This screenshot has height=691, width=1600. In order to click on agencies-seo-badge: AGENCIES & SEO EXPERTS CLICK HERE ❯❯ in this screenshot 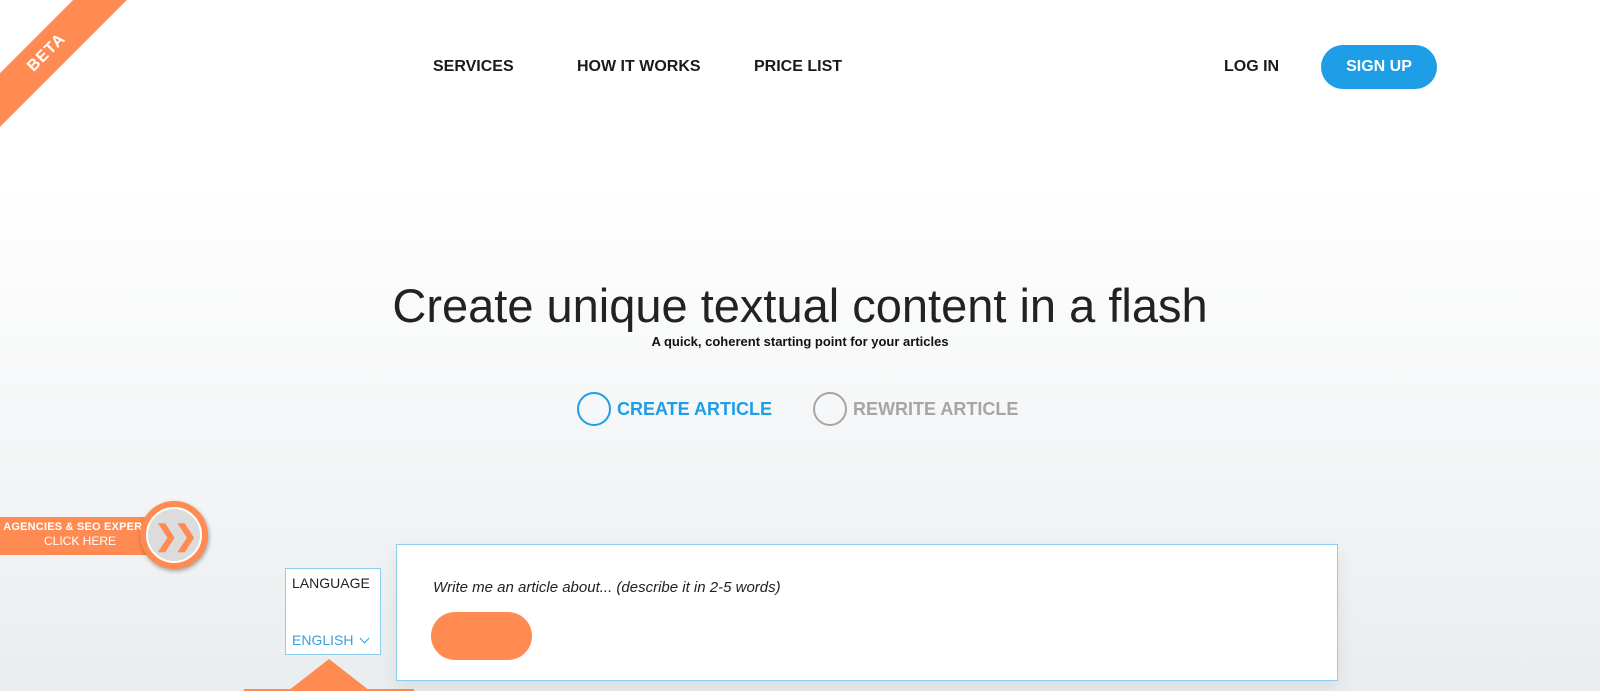, I will do `click(105, 537)`.